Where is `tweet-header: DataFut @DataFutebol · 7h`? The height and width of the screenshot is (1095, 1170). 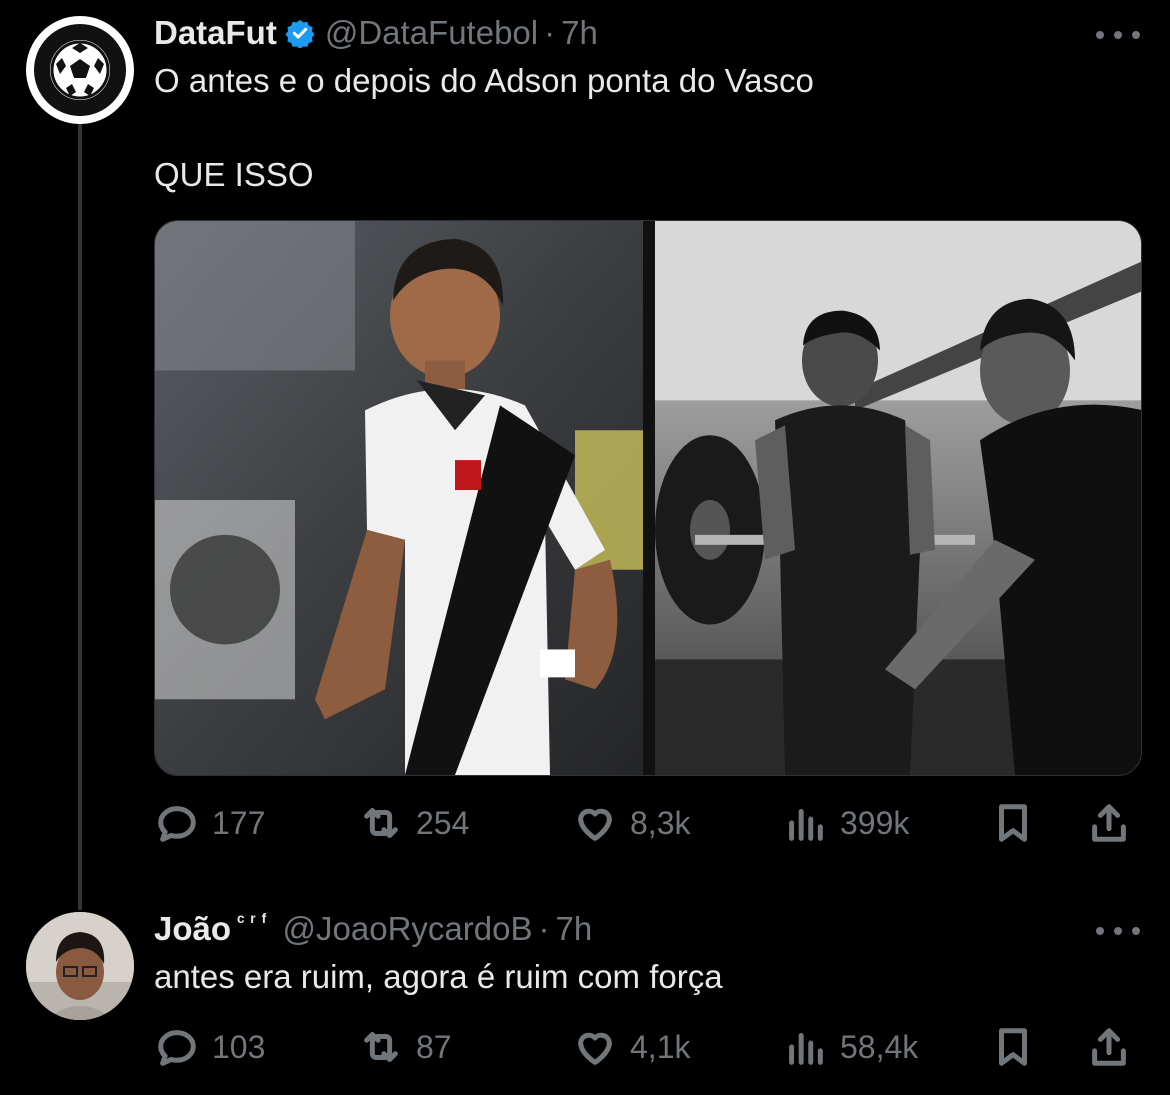 tweet-header: DataFut @DataFutebol · 7h is located at coordinates (376, 33).